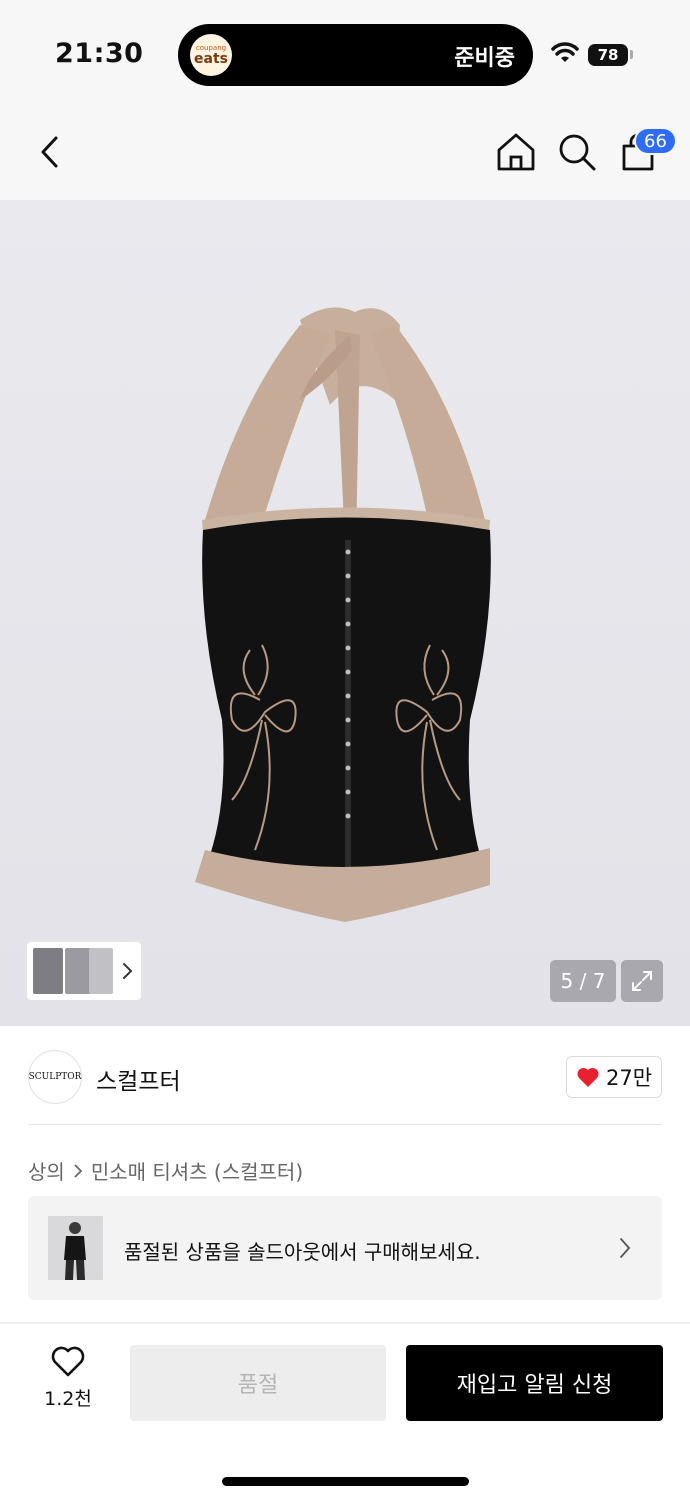  I want to click on back-button, so click(50, 152).